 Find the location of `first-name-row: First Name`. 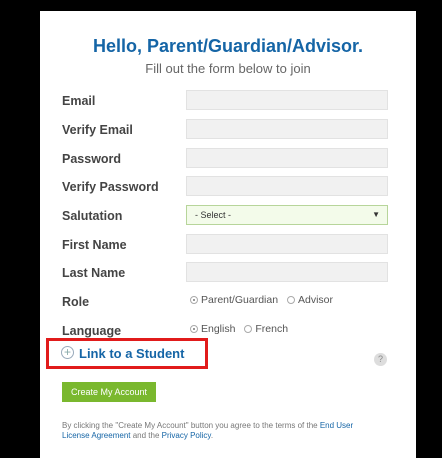

first-name-row: First Name is located at coordinates (227, 245).